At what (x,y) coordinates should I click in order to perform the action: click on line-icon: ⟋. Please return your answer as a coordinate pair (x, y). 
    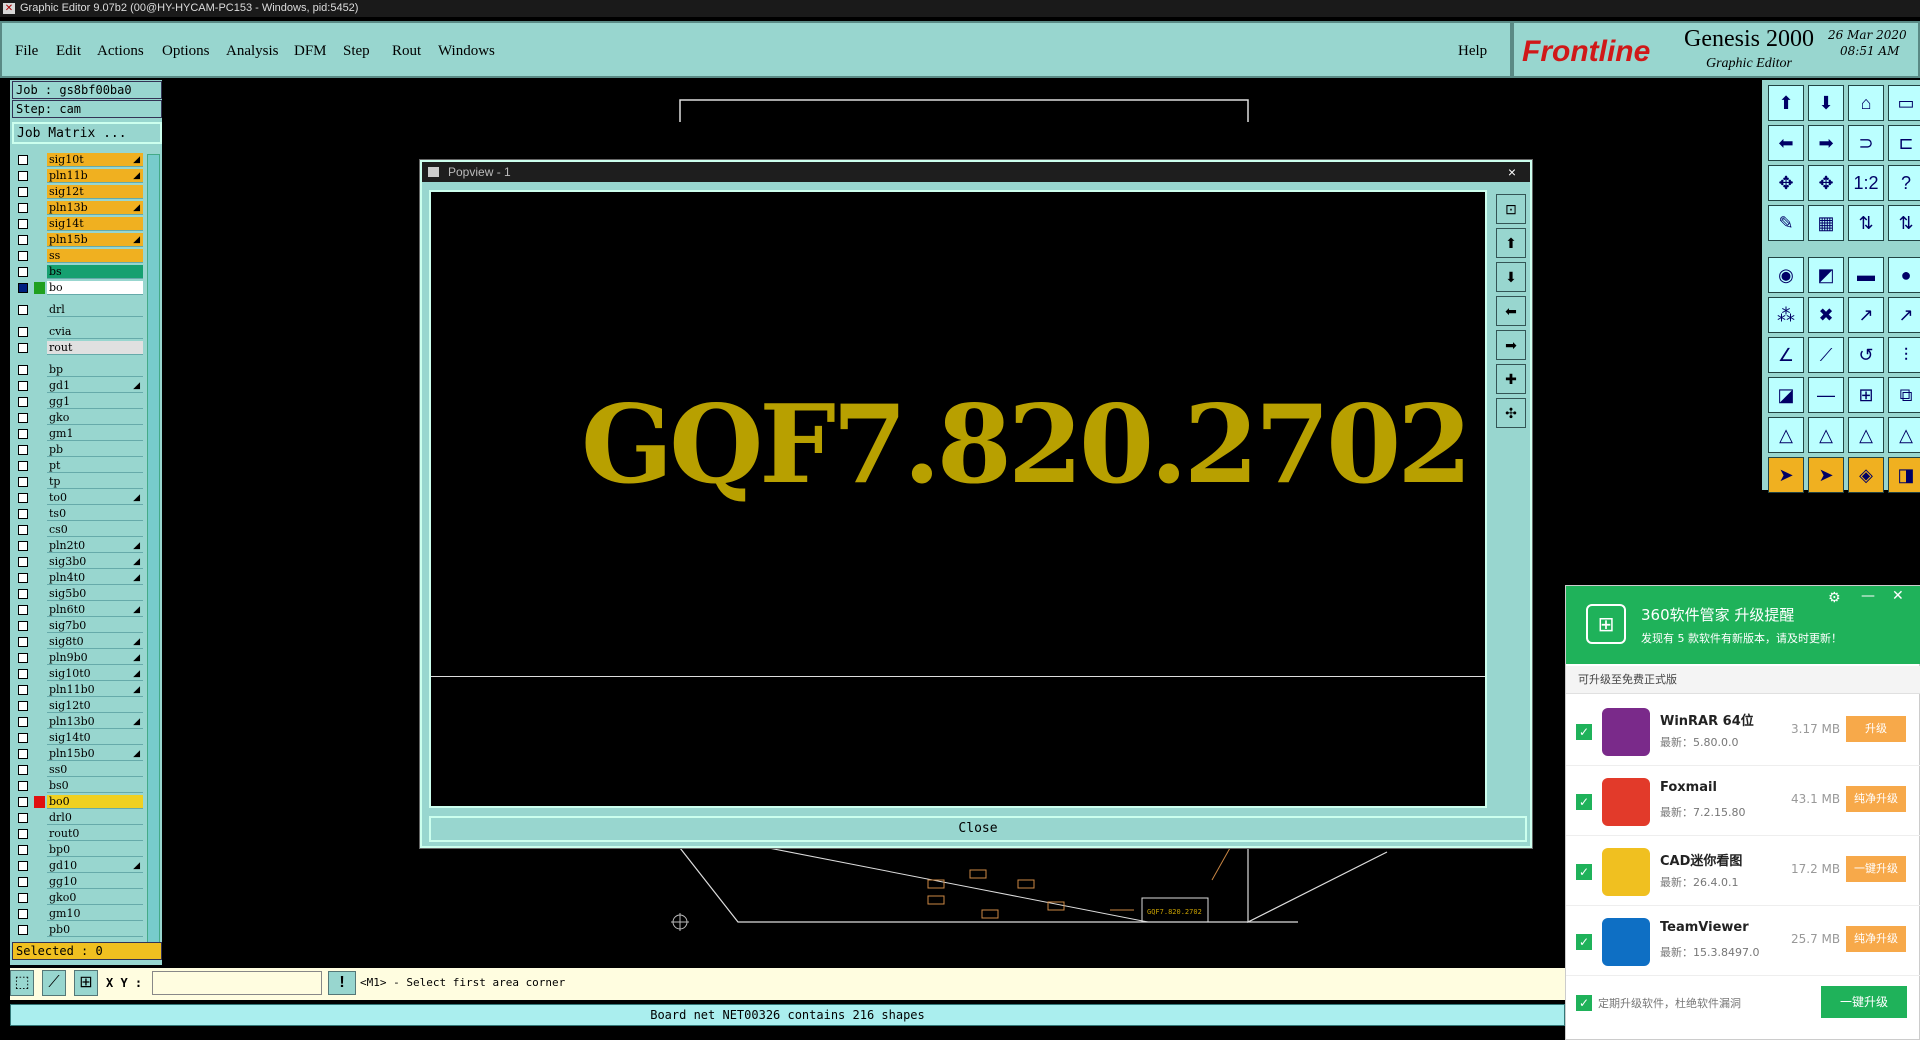
    Looking at the image, I should click on (1826, 355).